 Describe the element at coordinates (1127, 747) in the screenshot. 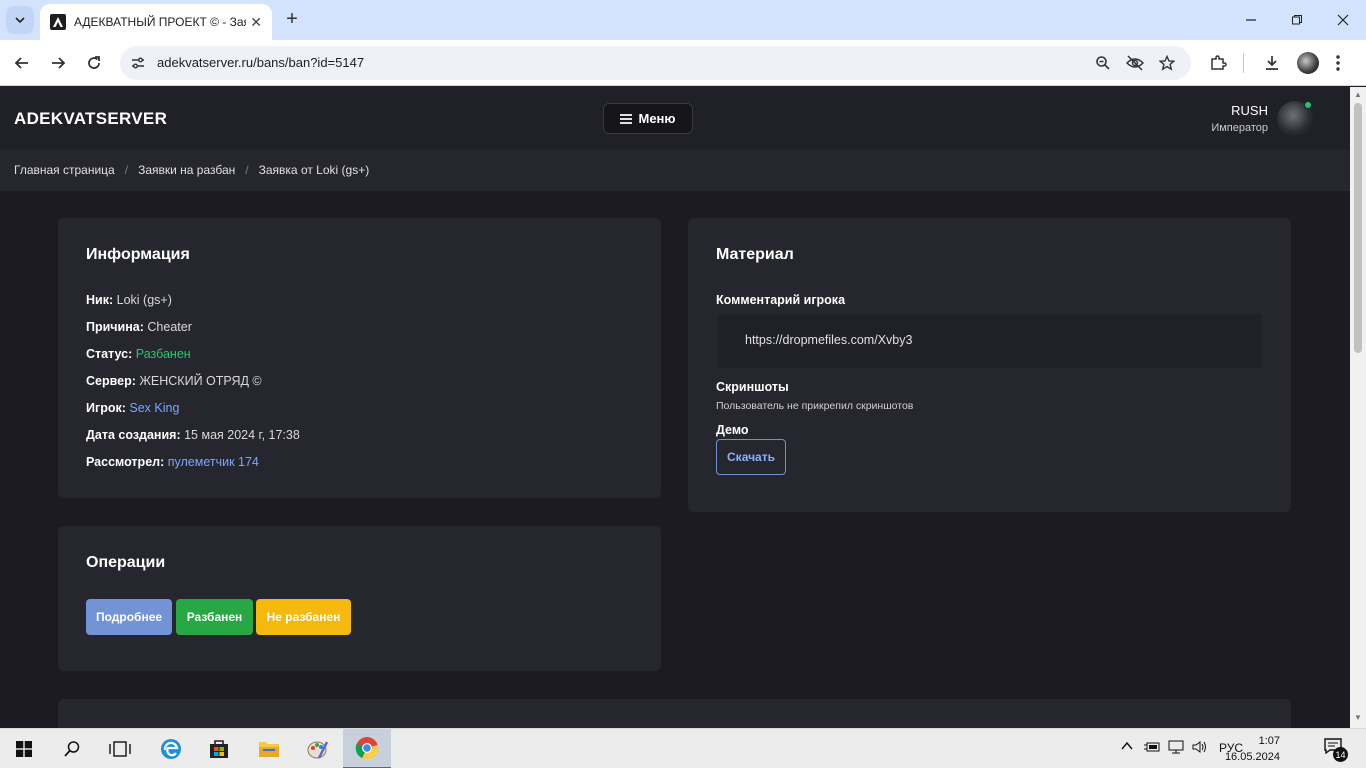

I see `tray-overflow-icon` at that location.